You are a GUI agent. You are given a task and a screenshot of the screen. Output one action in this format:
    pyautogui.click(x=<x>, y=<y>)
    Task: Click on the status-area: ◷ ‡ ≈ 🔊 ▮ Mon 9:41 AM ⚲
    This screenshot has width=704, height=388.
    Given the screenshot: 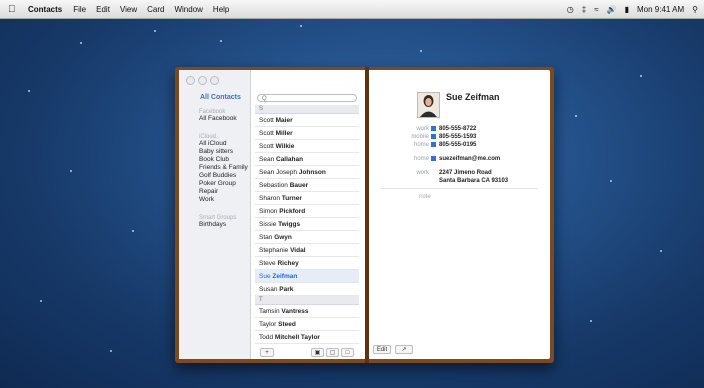 What is the action you would take?
    pyautogui.click(x=632, y=9)
    